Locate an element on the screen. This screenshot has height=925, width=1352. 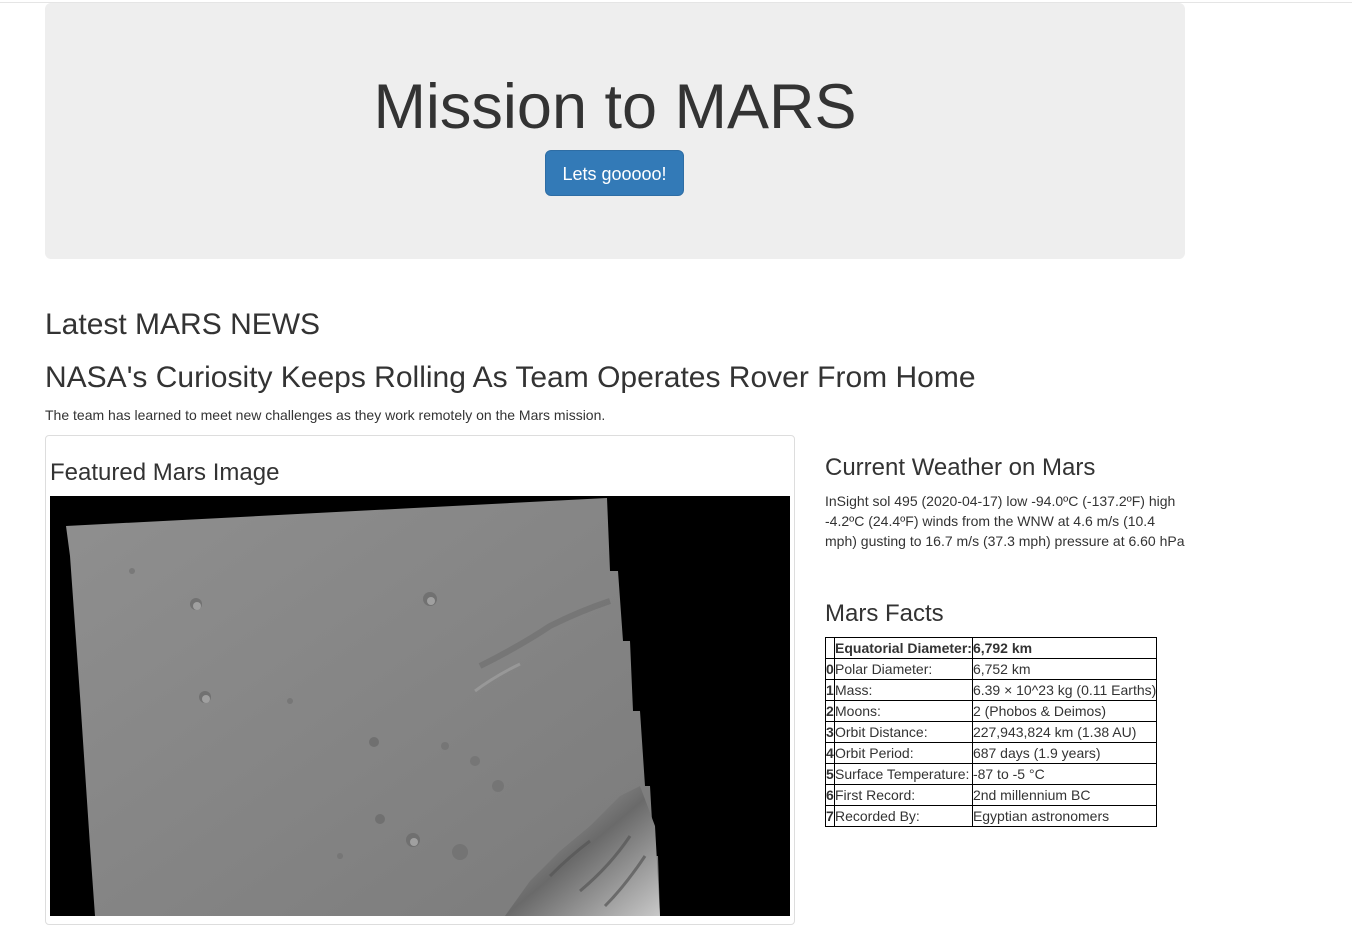
table-row: 6 First Record: 2nd millennium BC is located at coordinates (991, 795).